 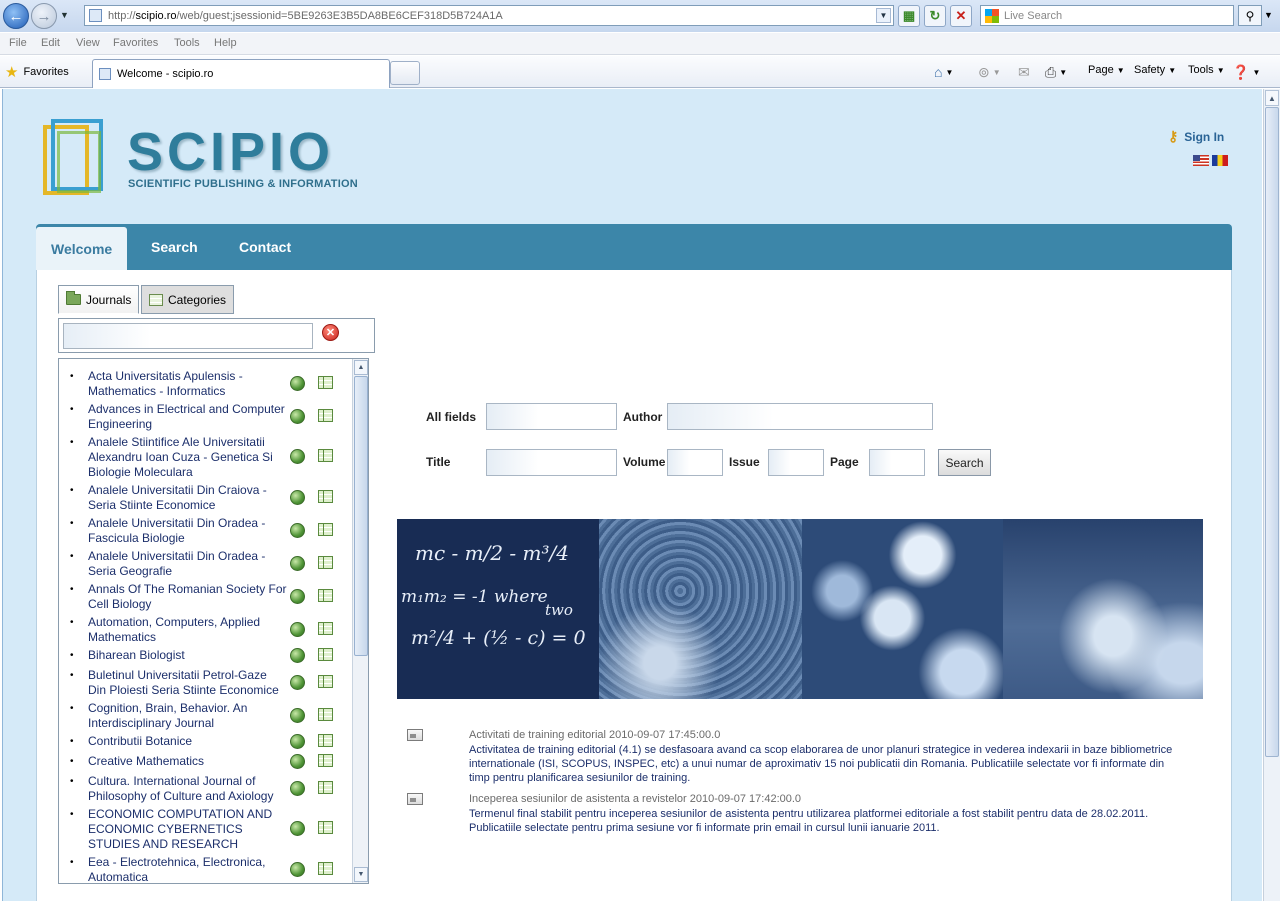 What do you see at coordinates (1056, 72) in the screenshot?
I see `print-button: ⎙ ▼` at bounding box center [1056, 72].